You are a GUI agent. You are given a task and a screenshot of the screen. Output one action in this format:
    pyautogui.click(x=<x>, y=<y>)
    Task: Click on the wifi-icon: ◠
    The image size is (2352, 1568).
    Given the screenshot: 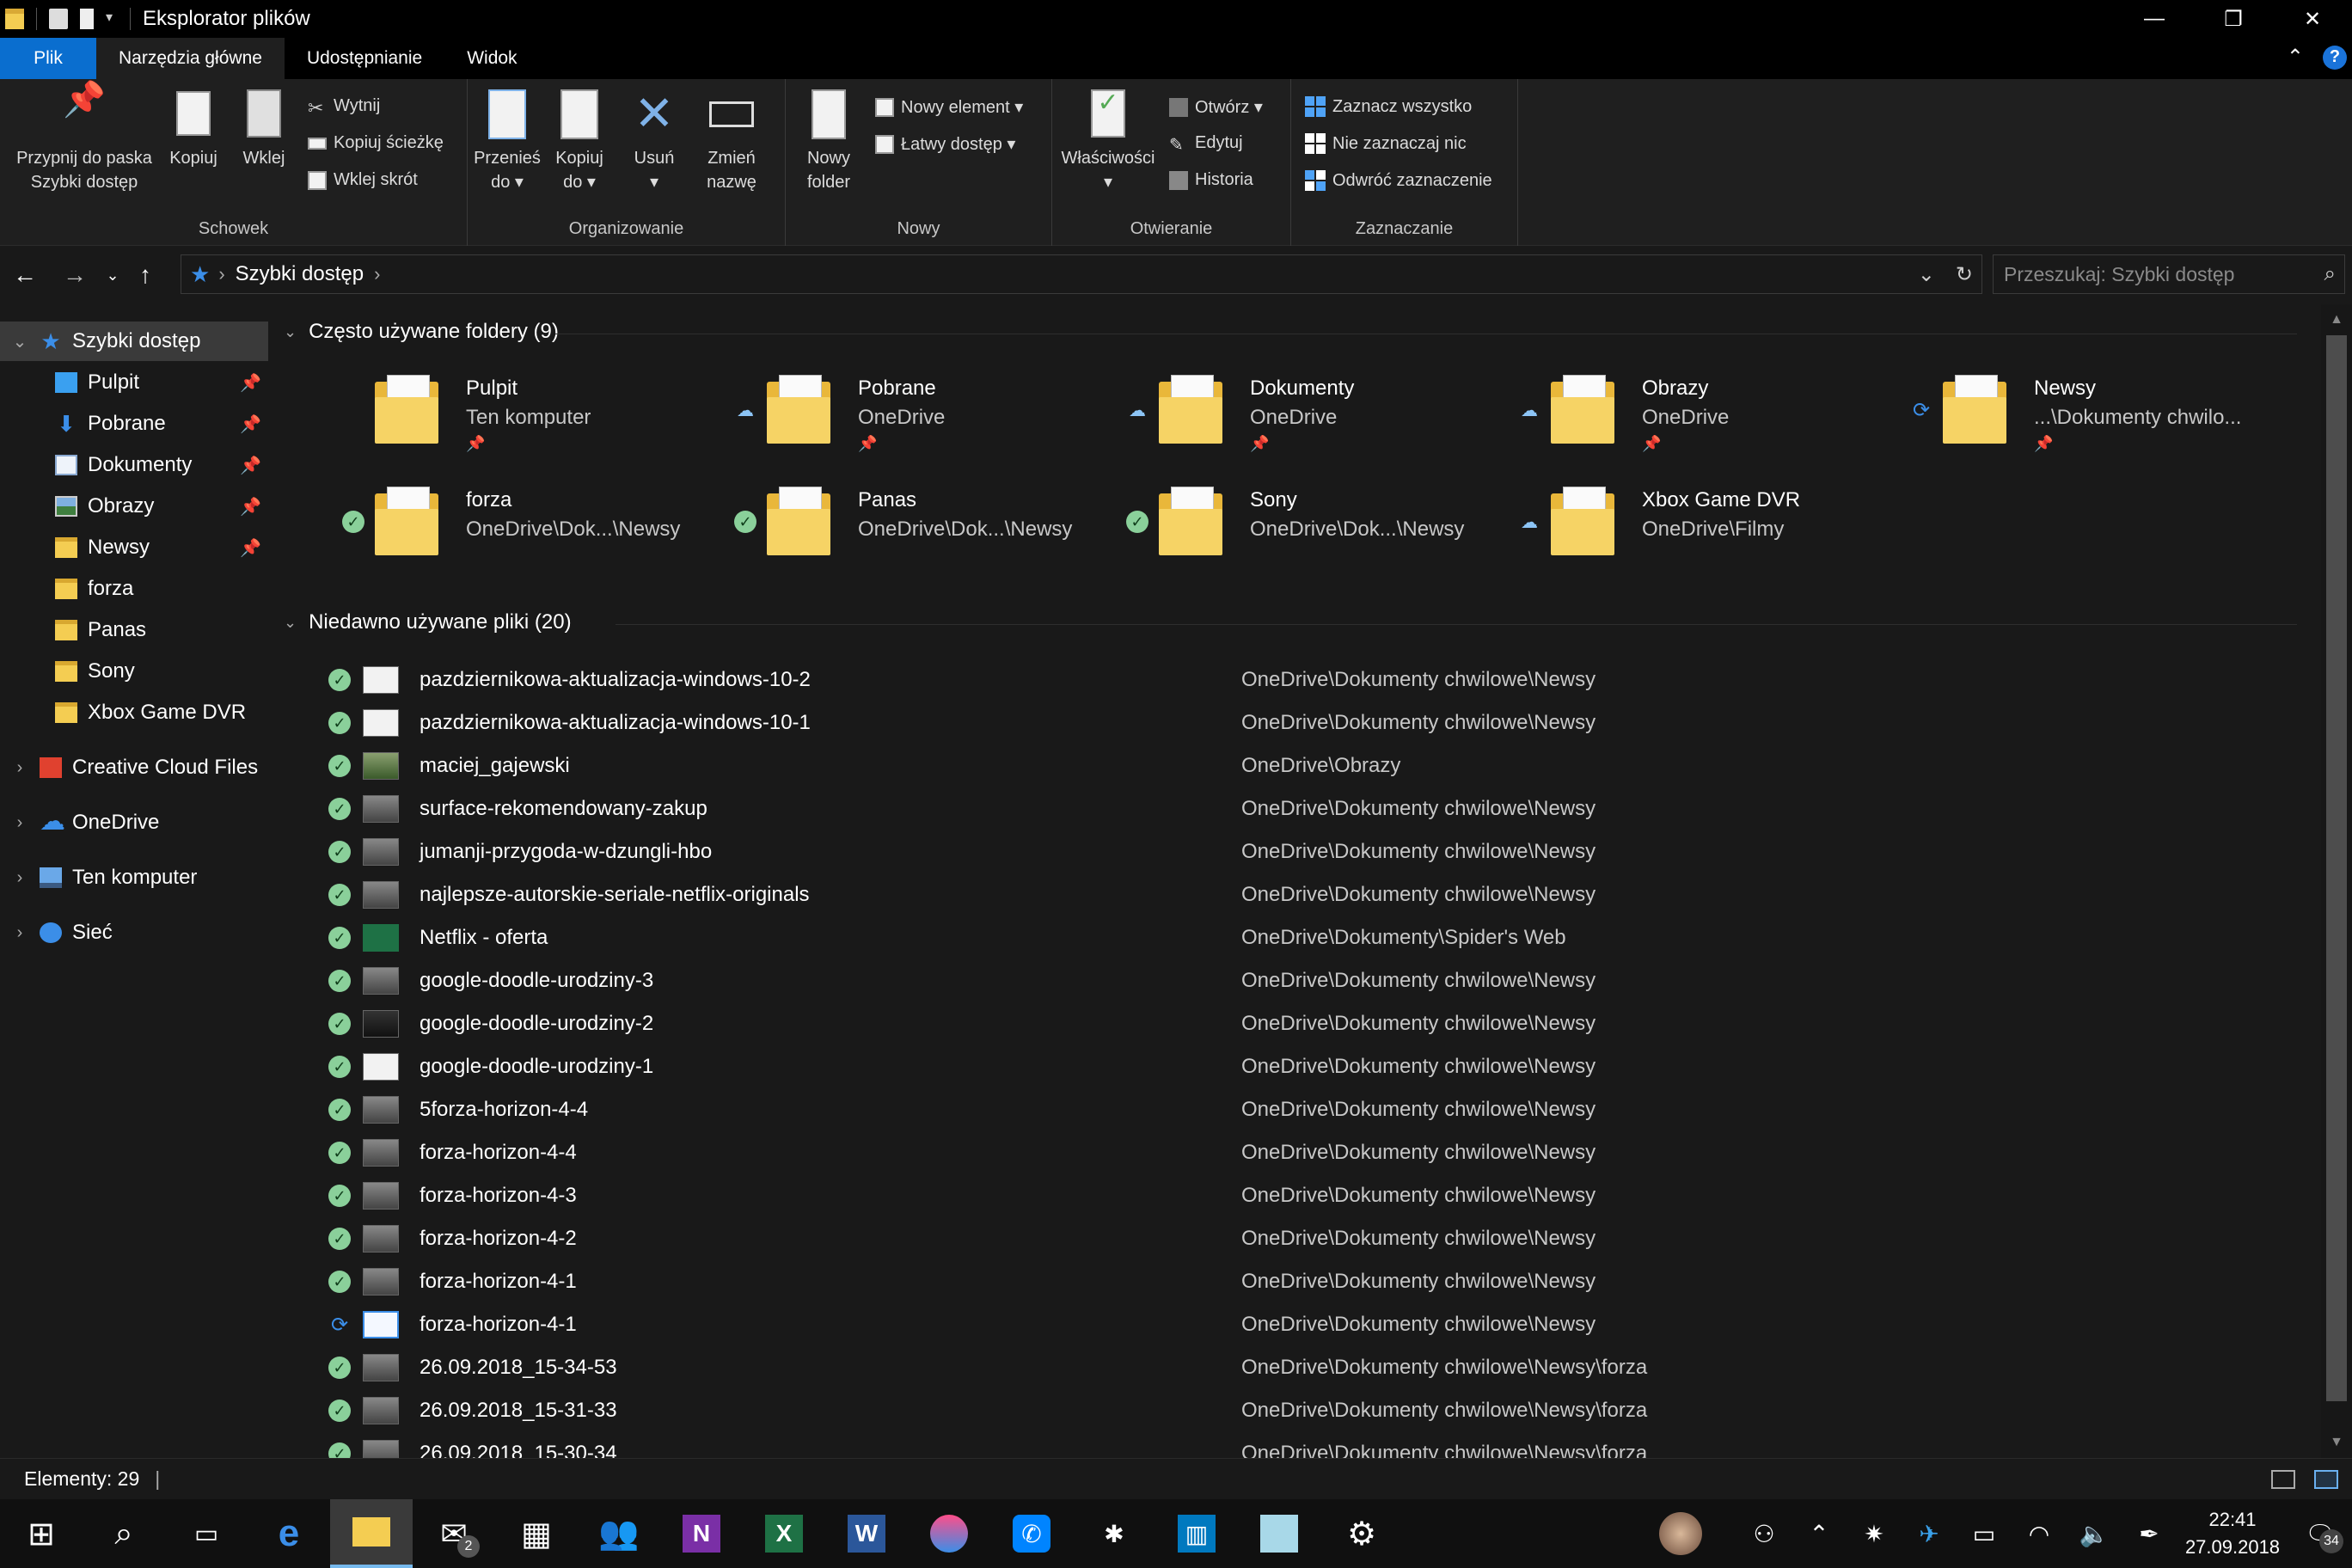 What is the action you would take?
    pyautogui.click(x=2039, y=1534)
    